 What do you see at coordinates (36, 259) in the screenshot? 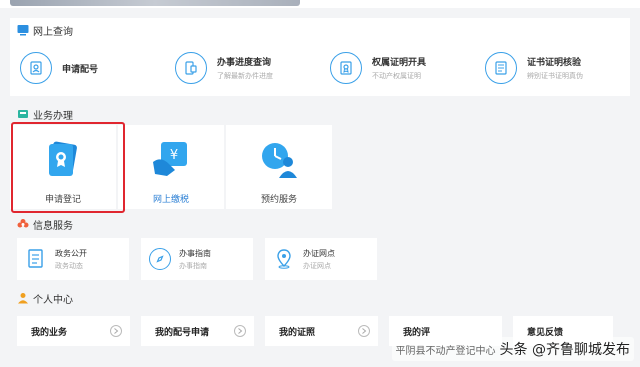
I see `document-icon` at bounding box center [36, 259].